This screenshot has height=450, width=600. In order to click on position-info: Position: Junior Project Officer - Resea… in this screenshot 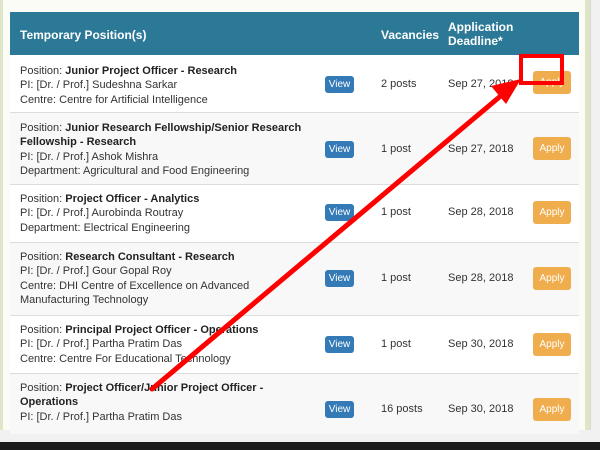, I will do `click(162, 85)`.